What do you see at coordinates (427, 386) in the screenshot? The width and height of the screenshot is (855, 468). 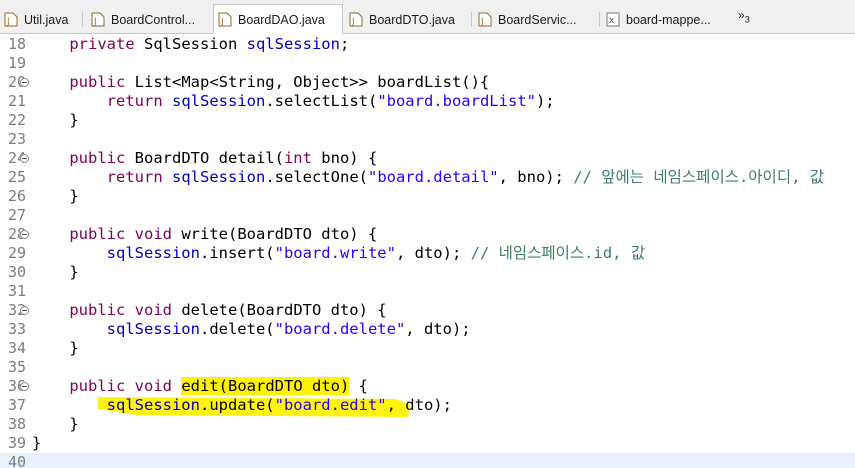 I see `code-line: 36 public void edit(BoardDTO dto) {` at bounding box center [427, 386].